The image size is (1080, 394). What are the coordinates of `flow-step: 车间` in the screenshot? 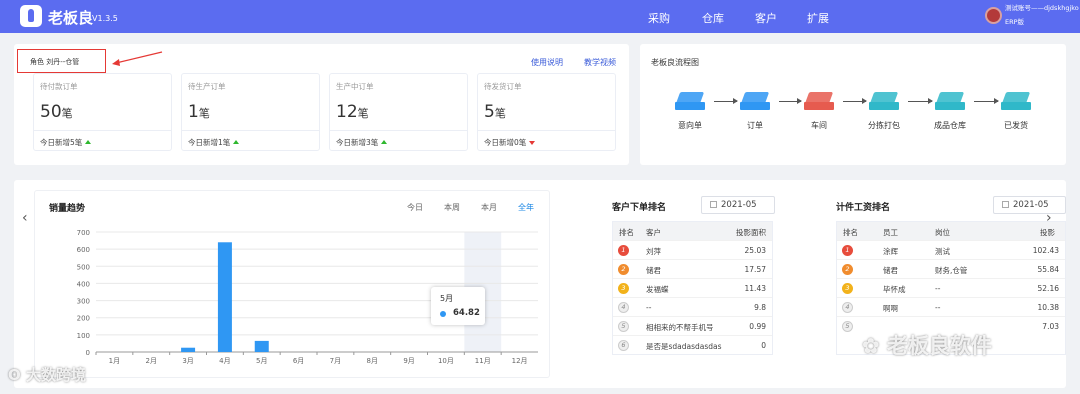 It's located at (819, 111).